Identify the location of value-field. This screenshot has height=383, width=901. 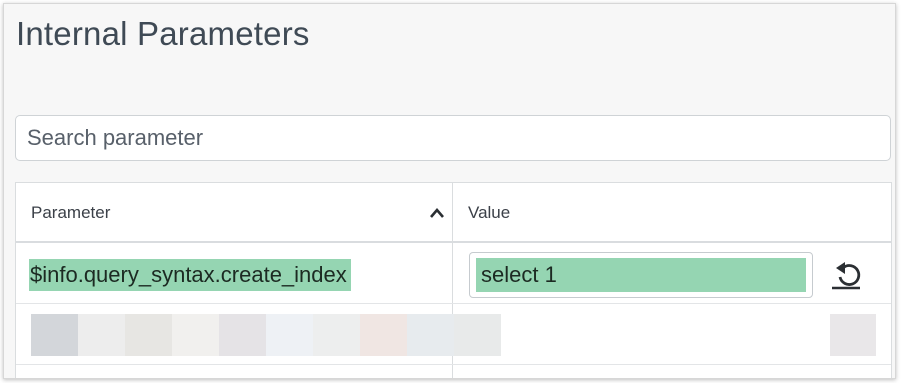
(641, 275).